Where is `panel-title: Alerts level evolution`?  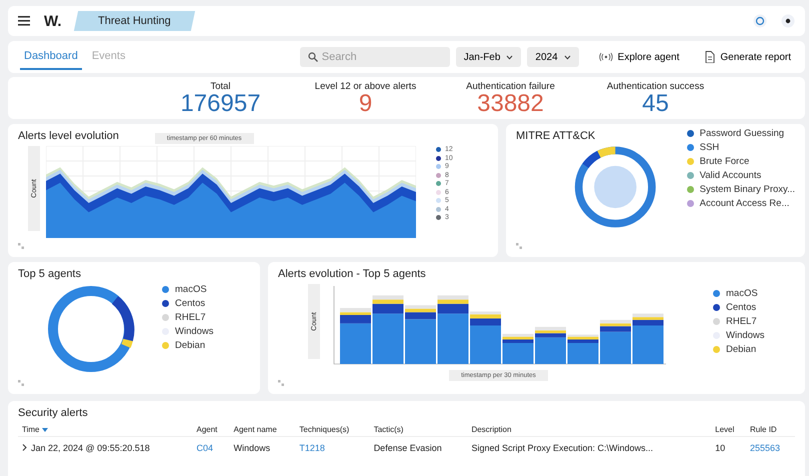 panel-title: Alerts level evolution is located at coordinates (68, 136).